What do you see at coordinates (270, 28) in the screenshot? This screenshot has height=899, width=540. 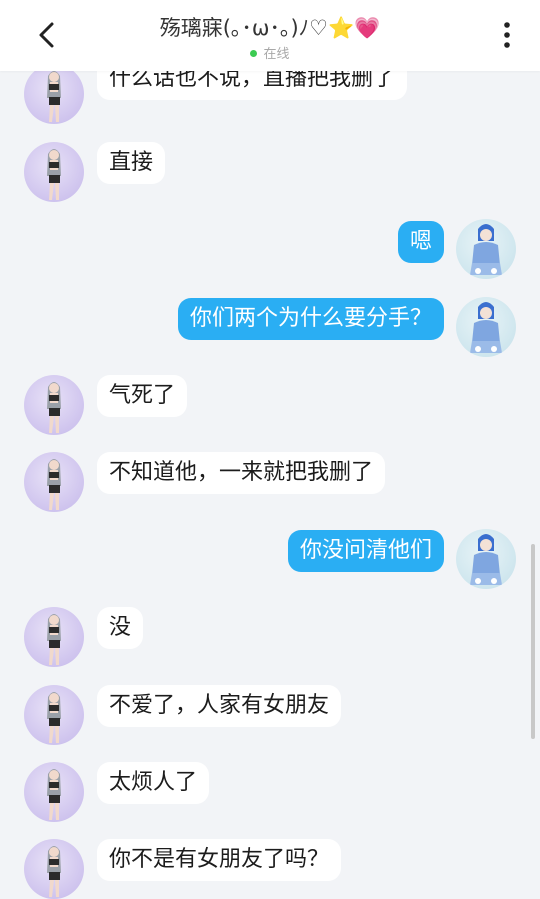 I see `chat-title: 殇璃寐(｡･ω･｡)ﾉ♡⭐💗` at bounding box center [270, 28].